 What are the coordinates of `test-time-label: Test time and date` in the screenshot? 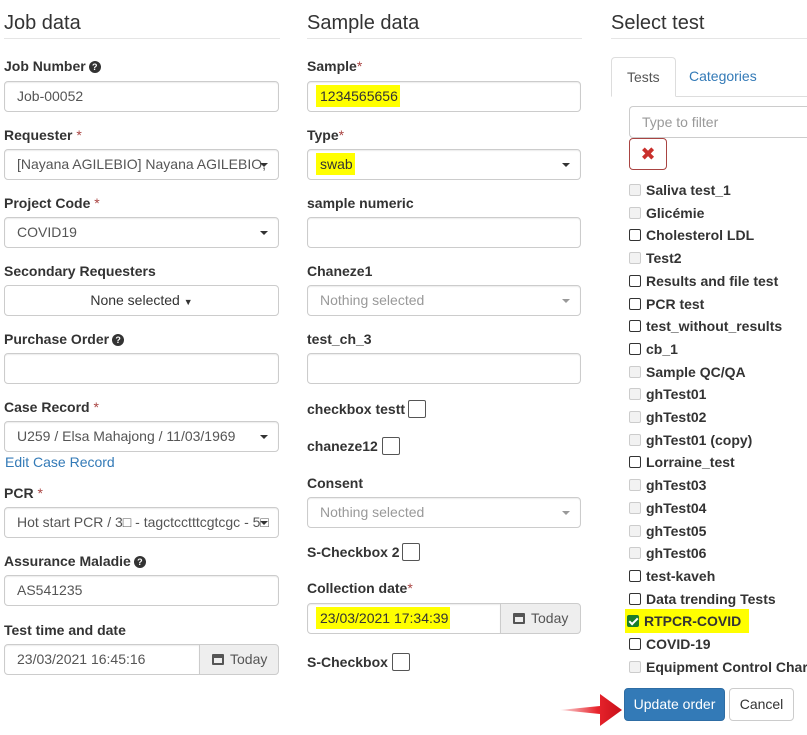 It's located at (65, 630).